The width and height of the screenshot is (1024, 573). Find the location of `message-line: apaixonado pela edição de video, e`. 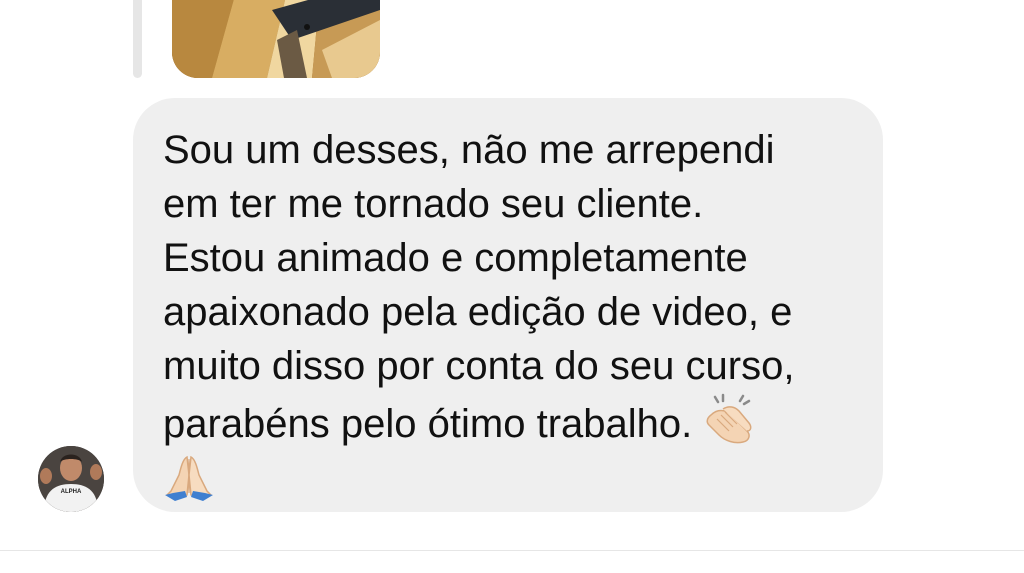

message-line: apaixonado pela edição de video, e is located at coordinates (478, 312).